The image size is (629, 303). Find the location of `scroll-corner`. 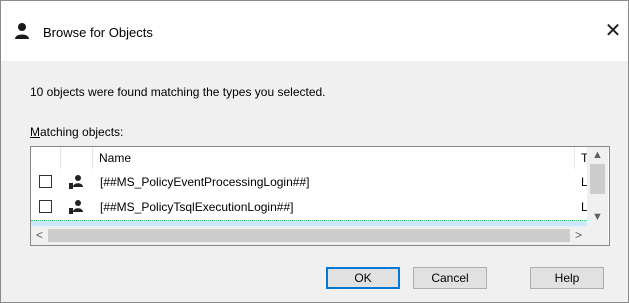

scroll-corner is located at coordinates (597, 235).